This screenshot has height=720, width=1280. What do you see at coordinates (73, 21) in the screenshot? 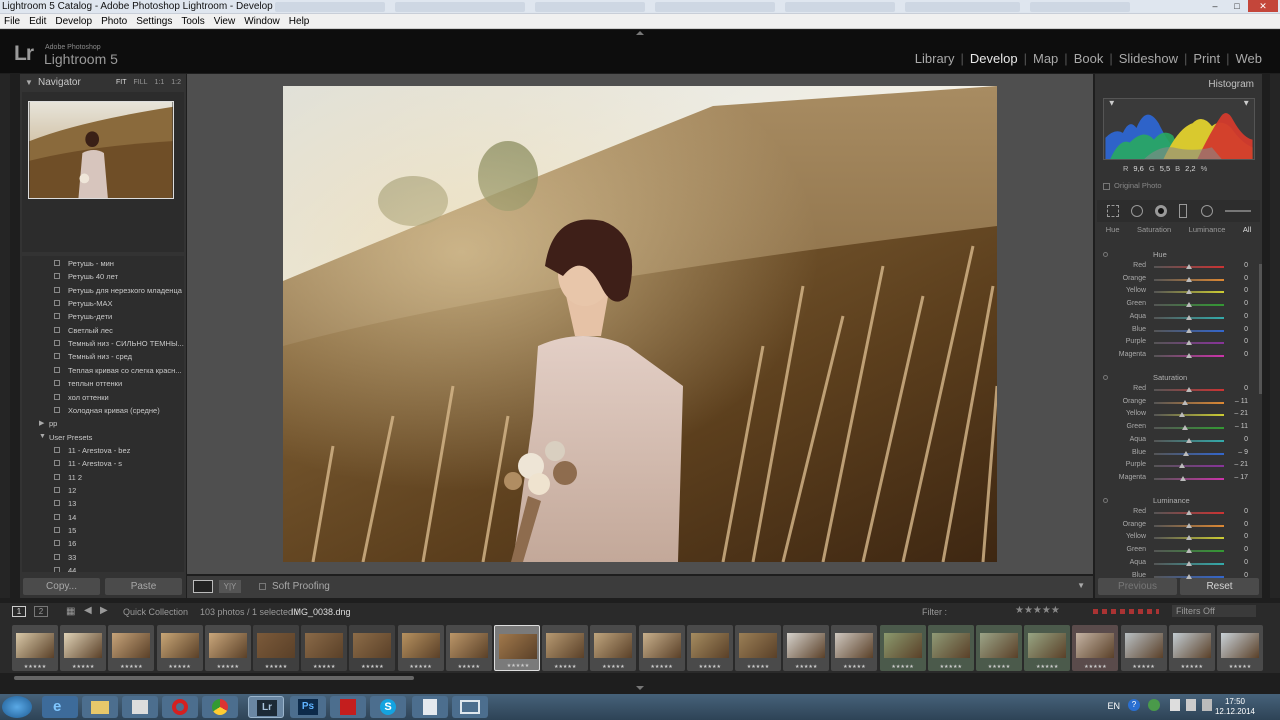
I see `menu-develop: Develop` at bounding box center [73, 21].